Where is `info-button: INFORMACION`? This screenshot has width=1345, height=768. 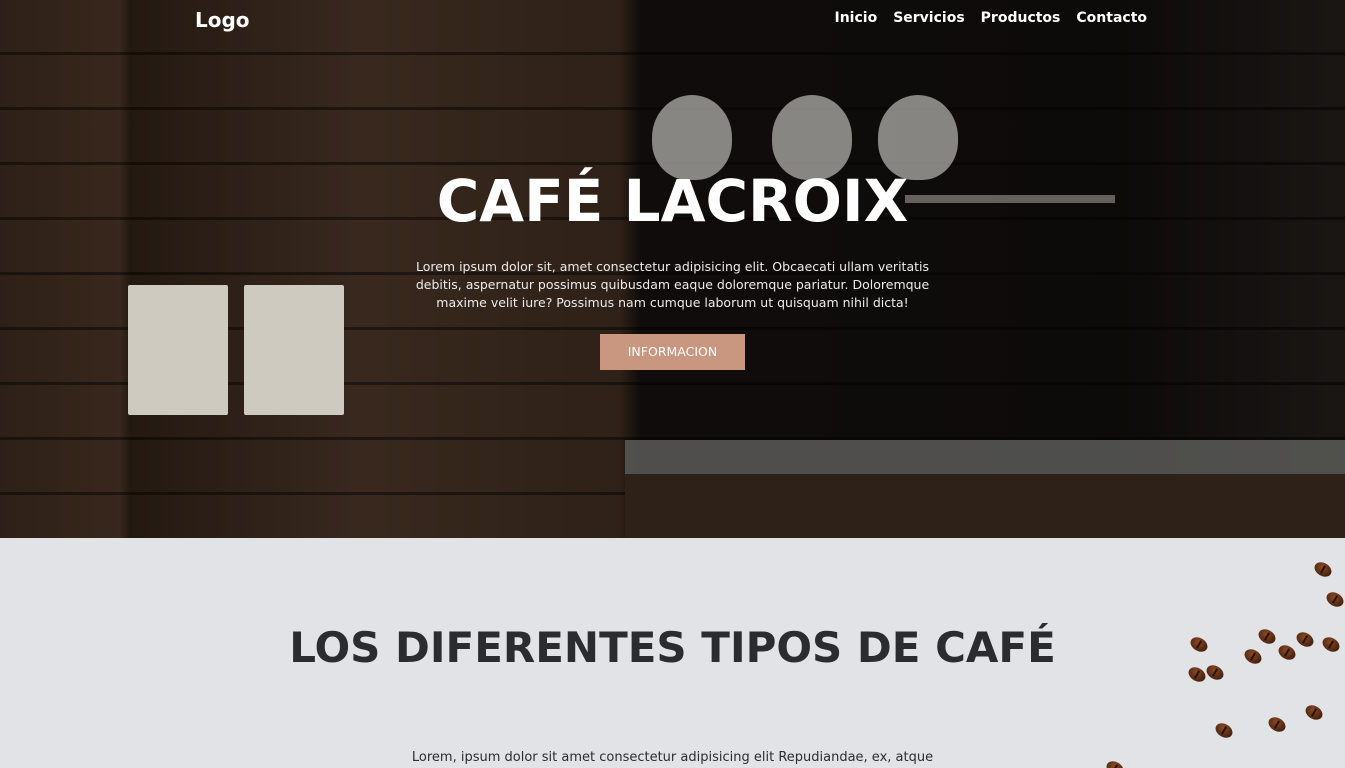 info-button: INFORMACION is located at coordinates (672, 352).